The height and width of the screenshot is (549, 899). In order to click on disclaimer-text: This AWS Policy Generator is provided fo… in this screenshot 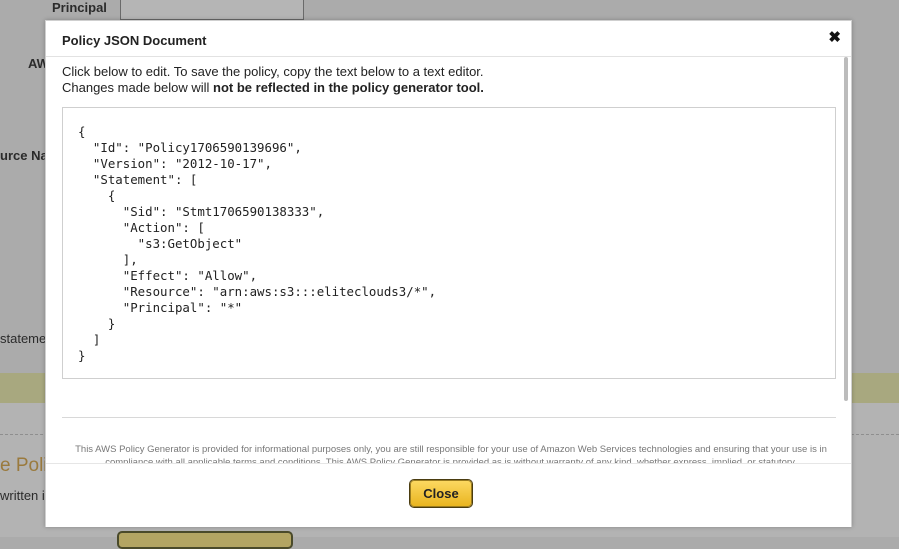, I will do `click(451, 453)`.